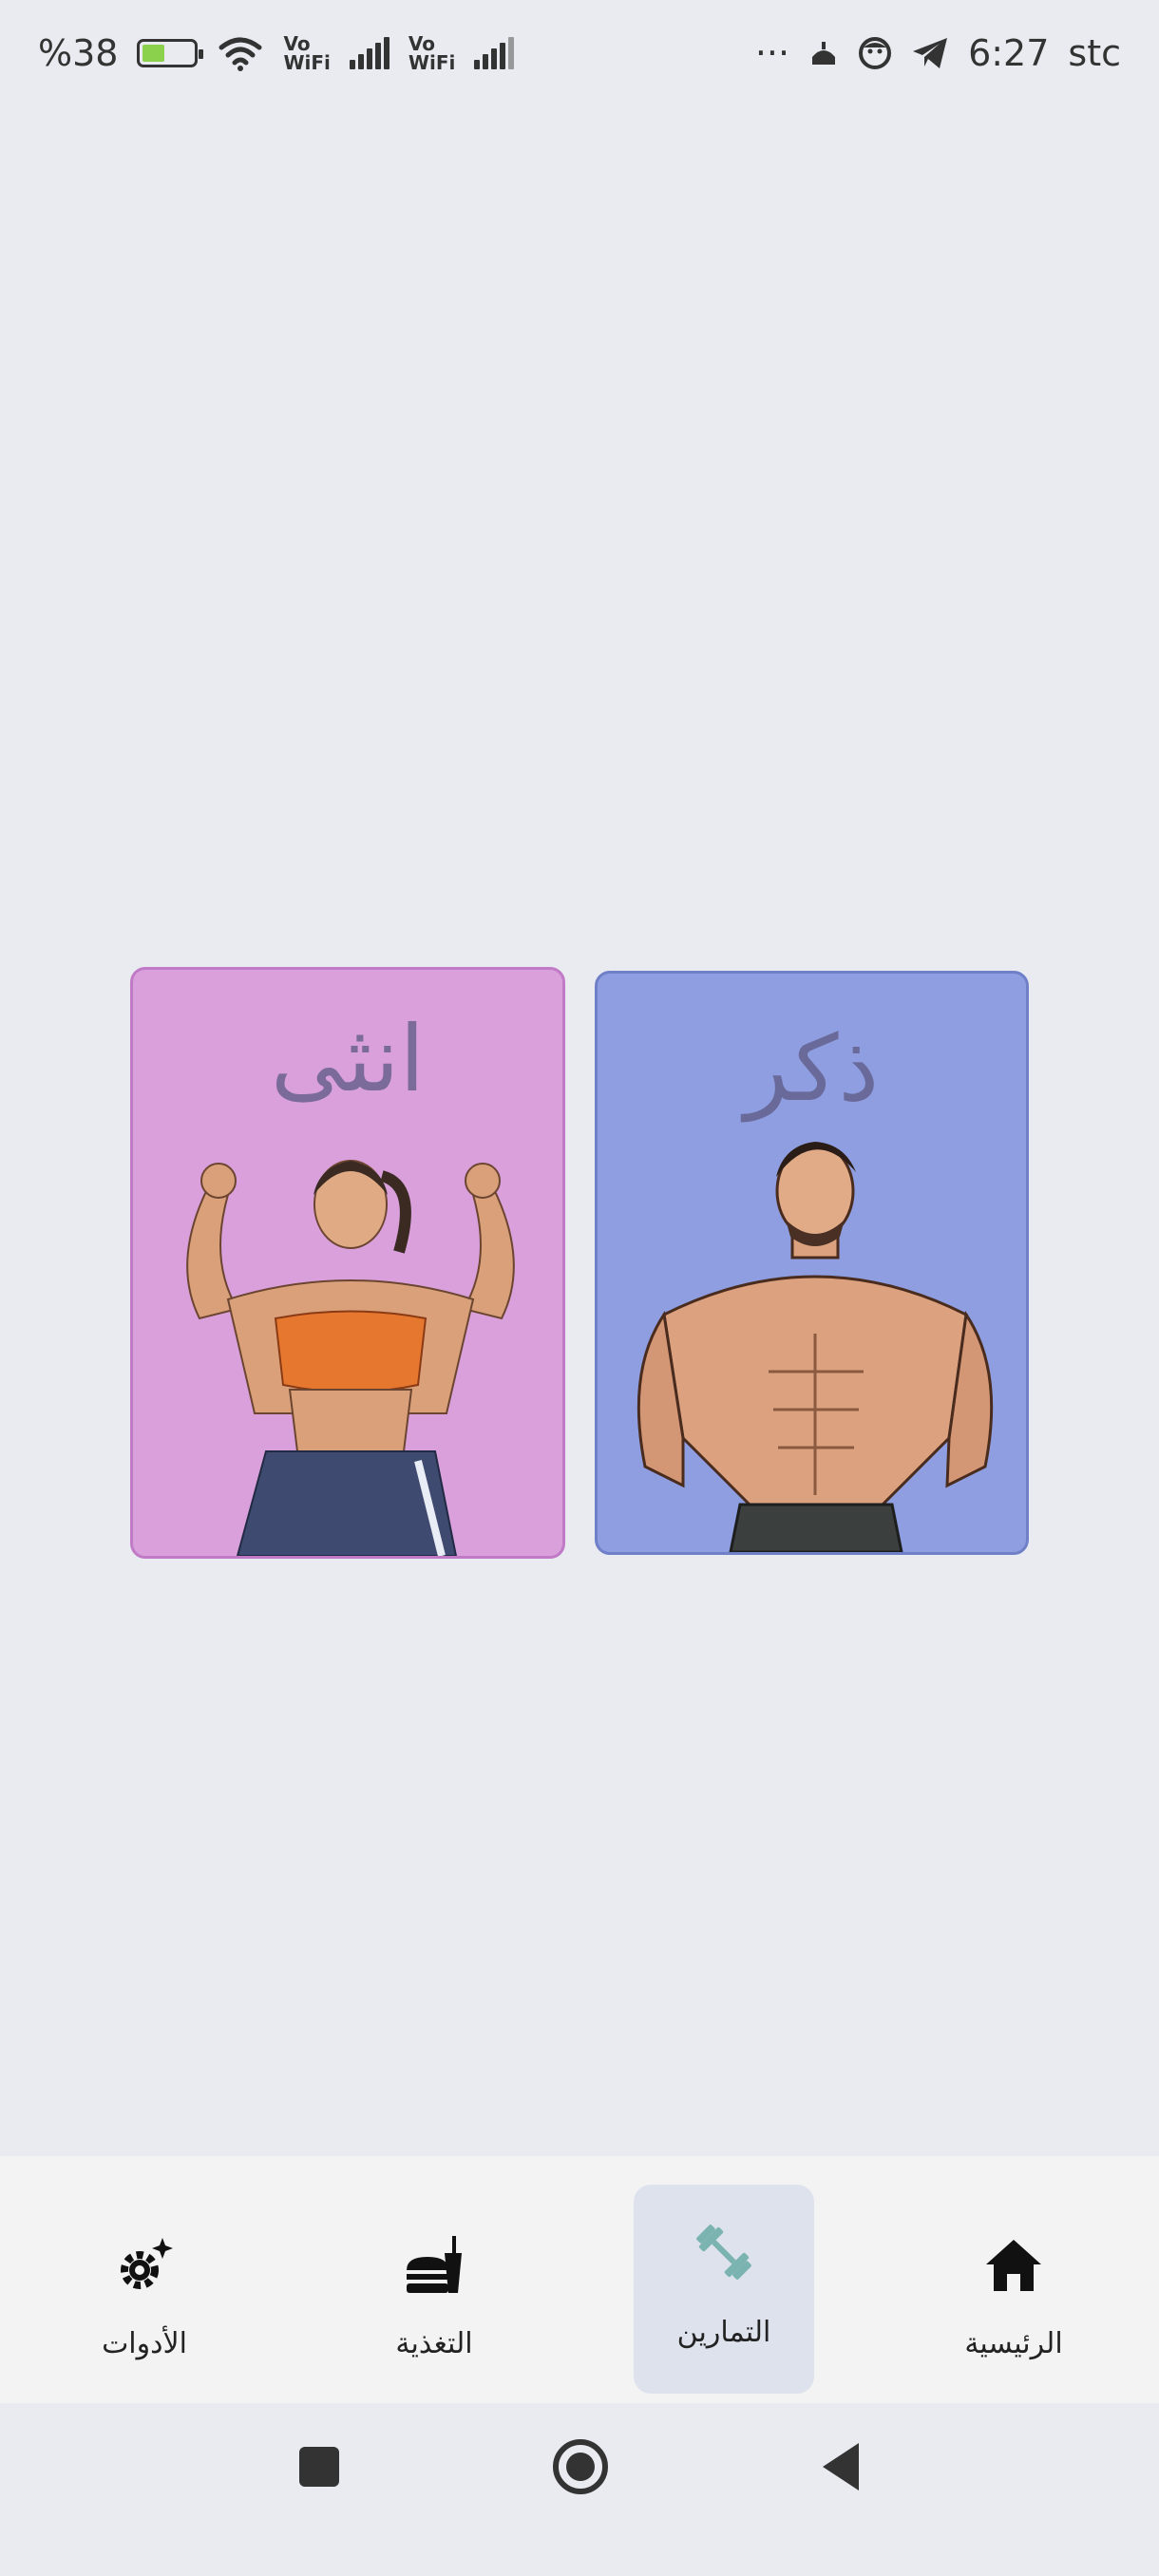 The width and height of the screenshot is (1159, 2576). I want to click on face-icon, so click(875, 53).